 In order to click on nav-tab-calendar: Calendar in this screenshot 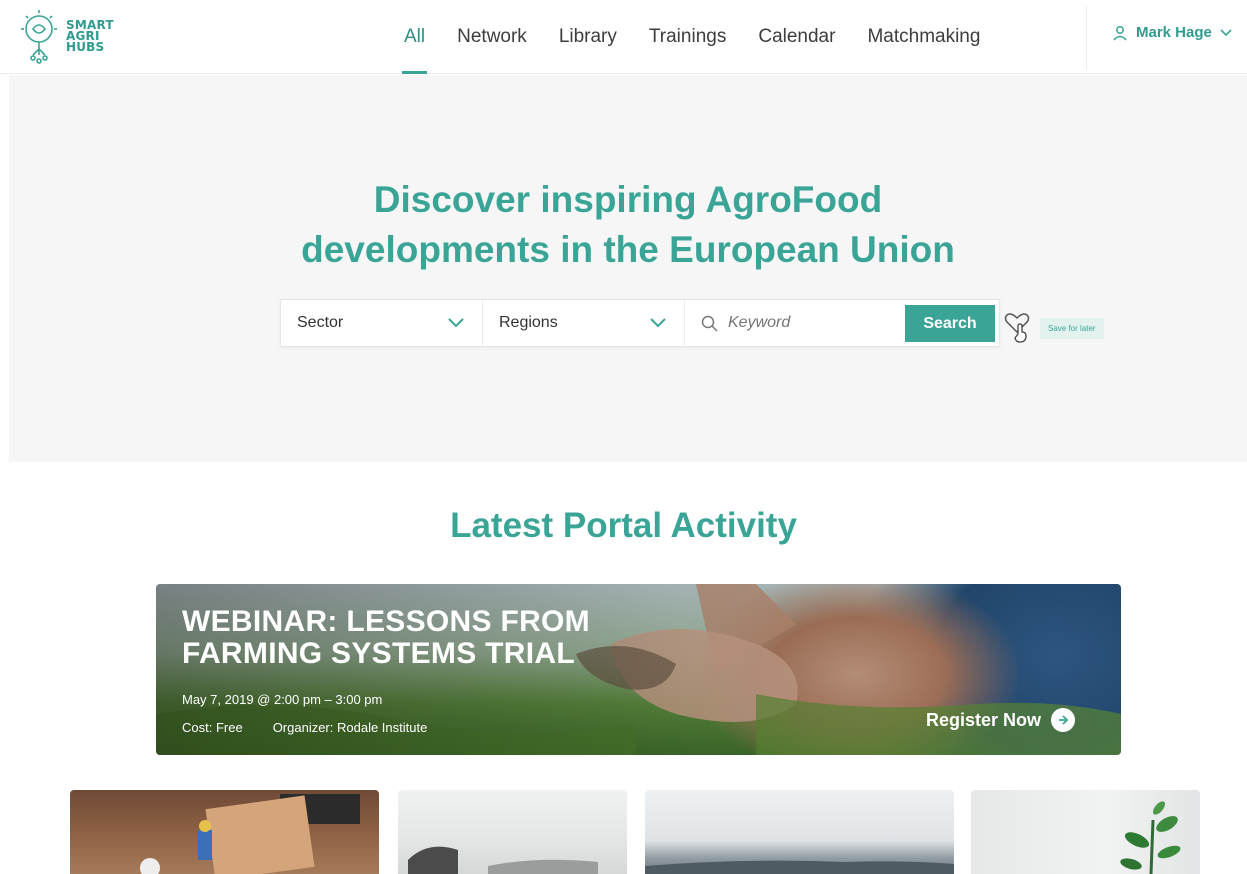, I will do `click(796, 37)`.